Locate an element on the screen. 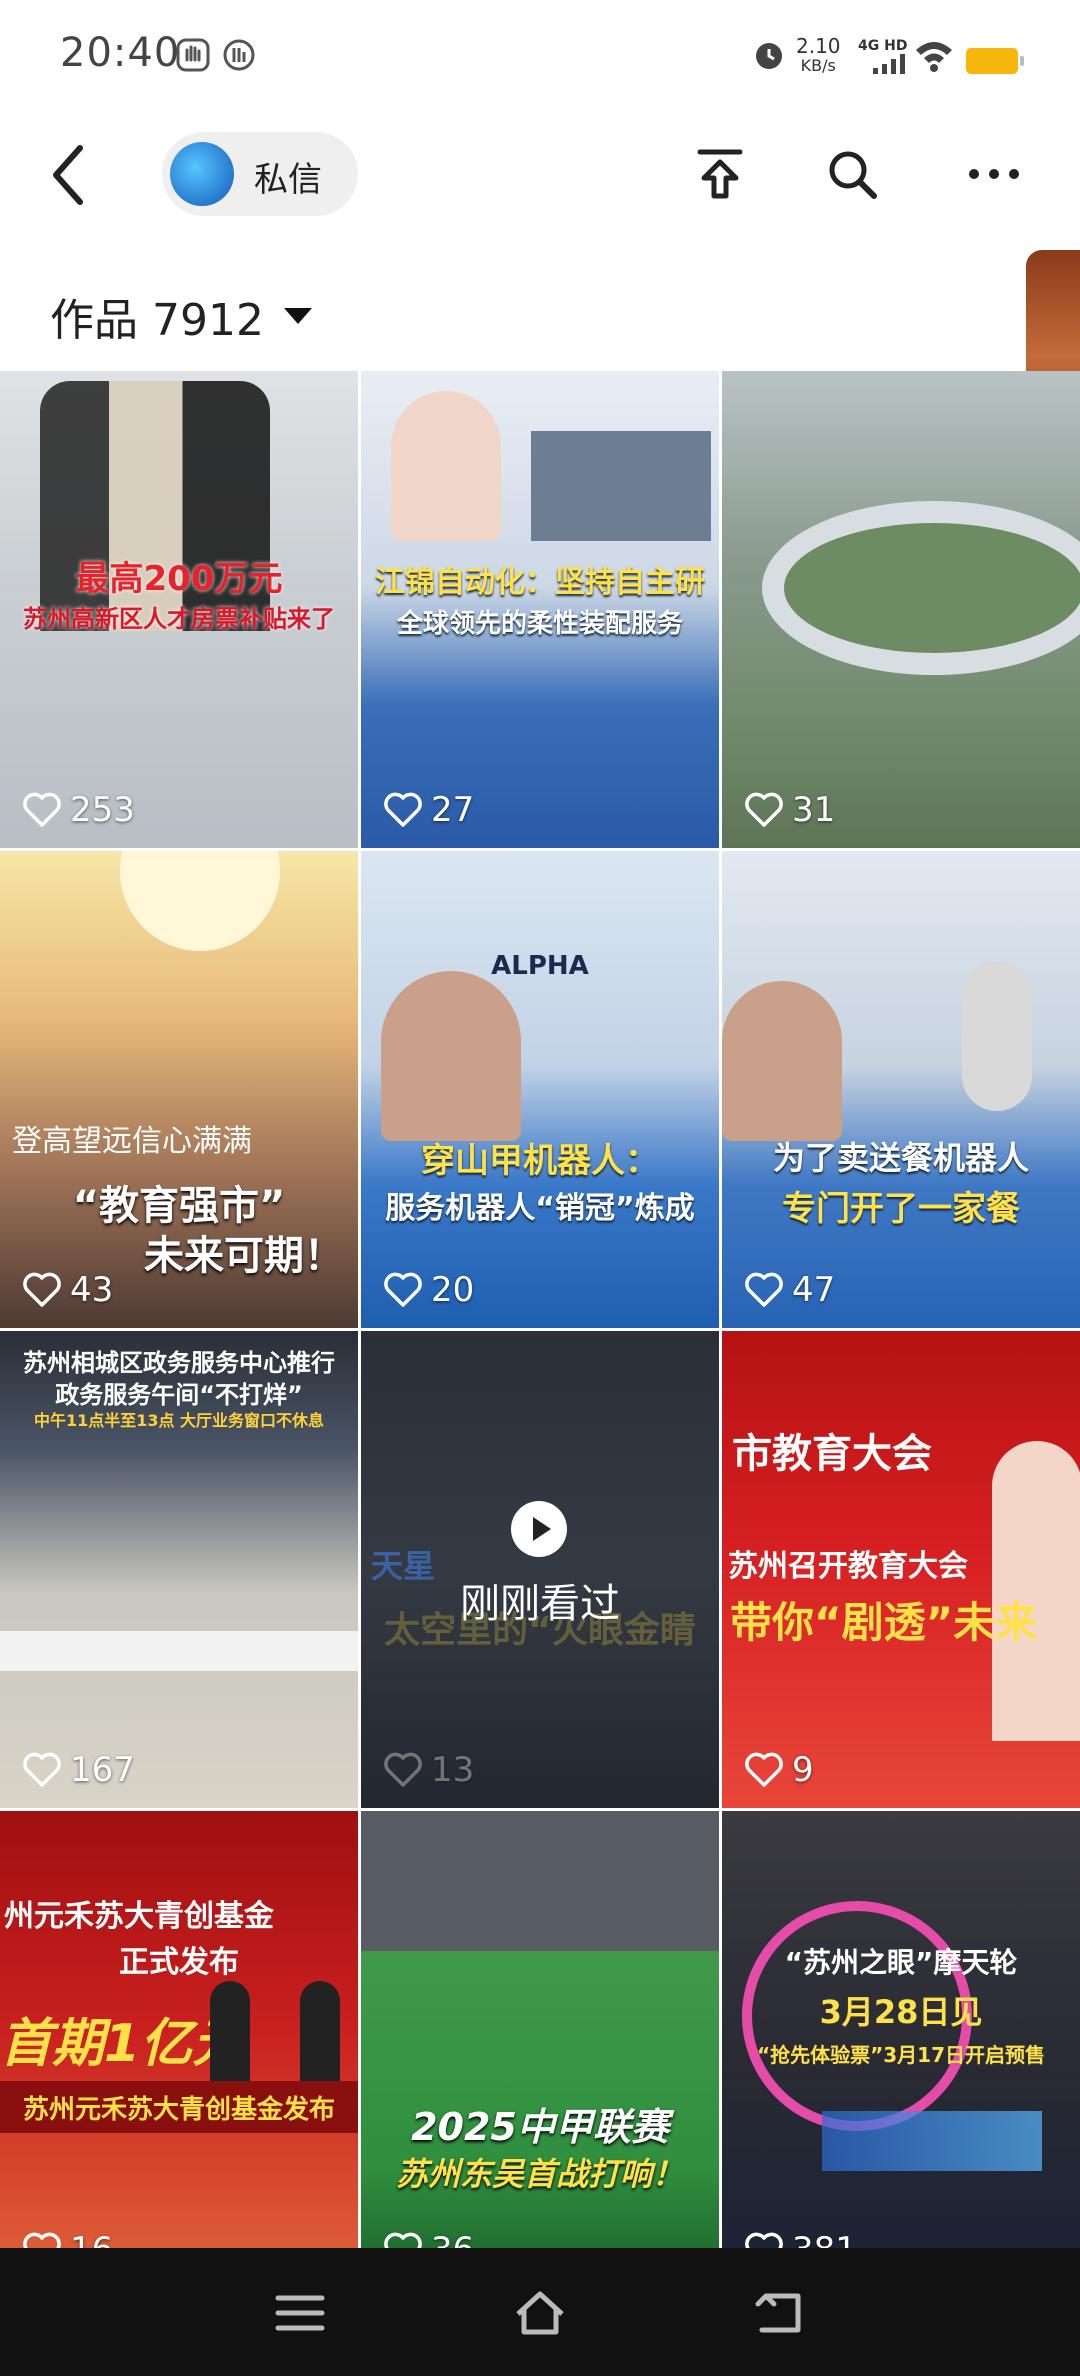 Image resolution: width=1080 pixels, height=2376 pixels. video-tile: 为了卖送餐机器人 专门开了一家餐 47 is located at coordinates (901, 1089).